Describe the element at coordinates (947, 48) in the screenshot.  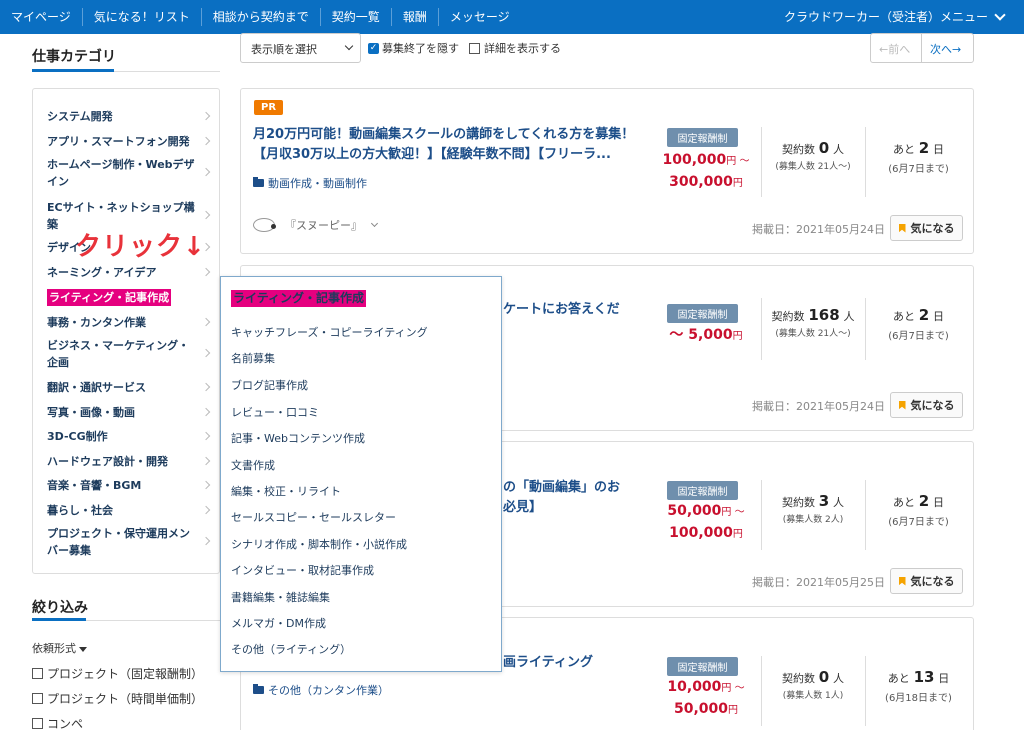
I see `next-page-button: 次へ→` at that location.